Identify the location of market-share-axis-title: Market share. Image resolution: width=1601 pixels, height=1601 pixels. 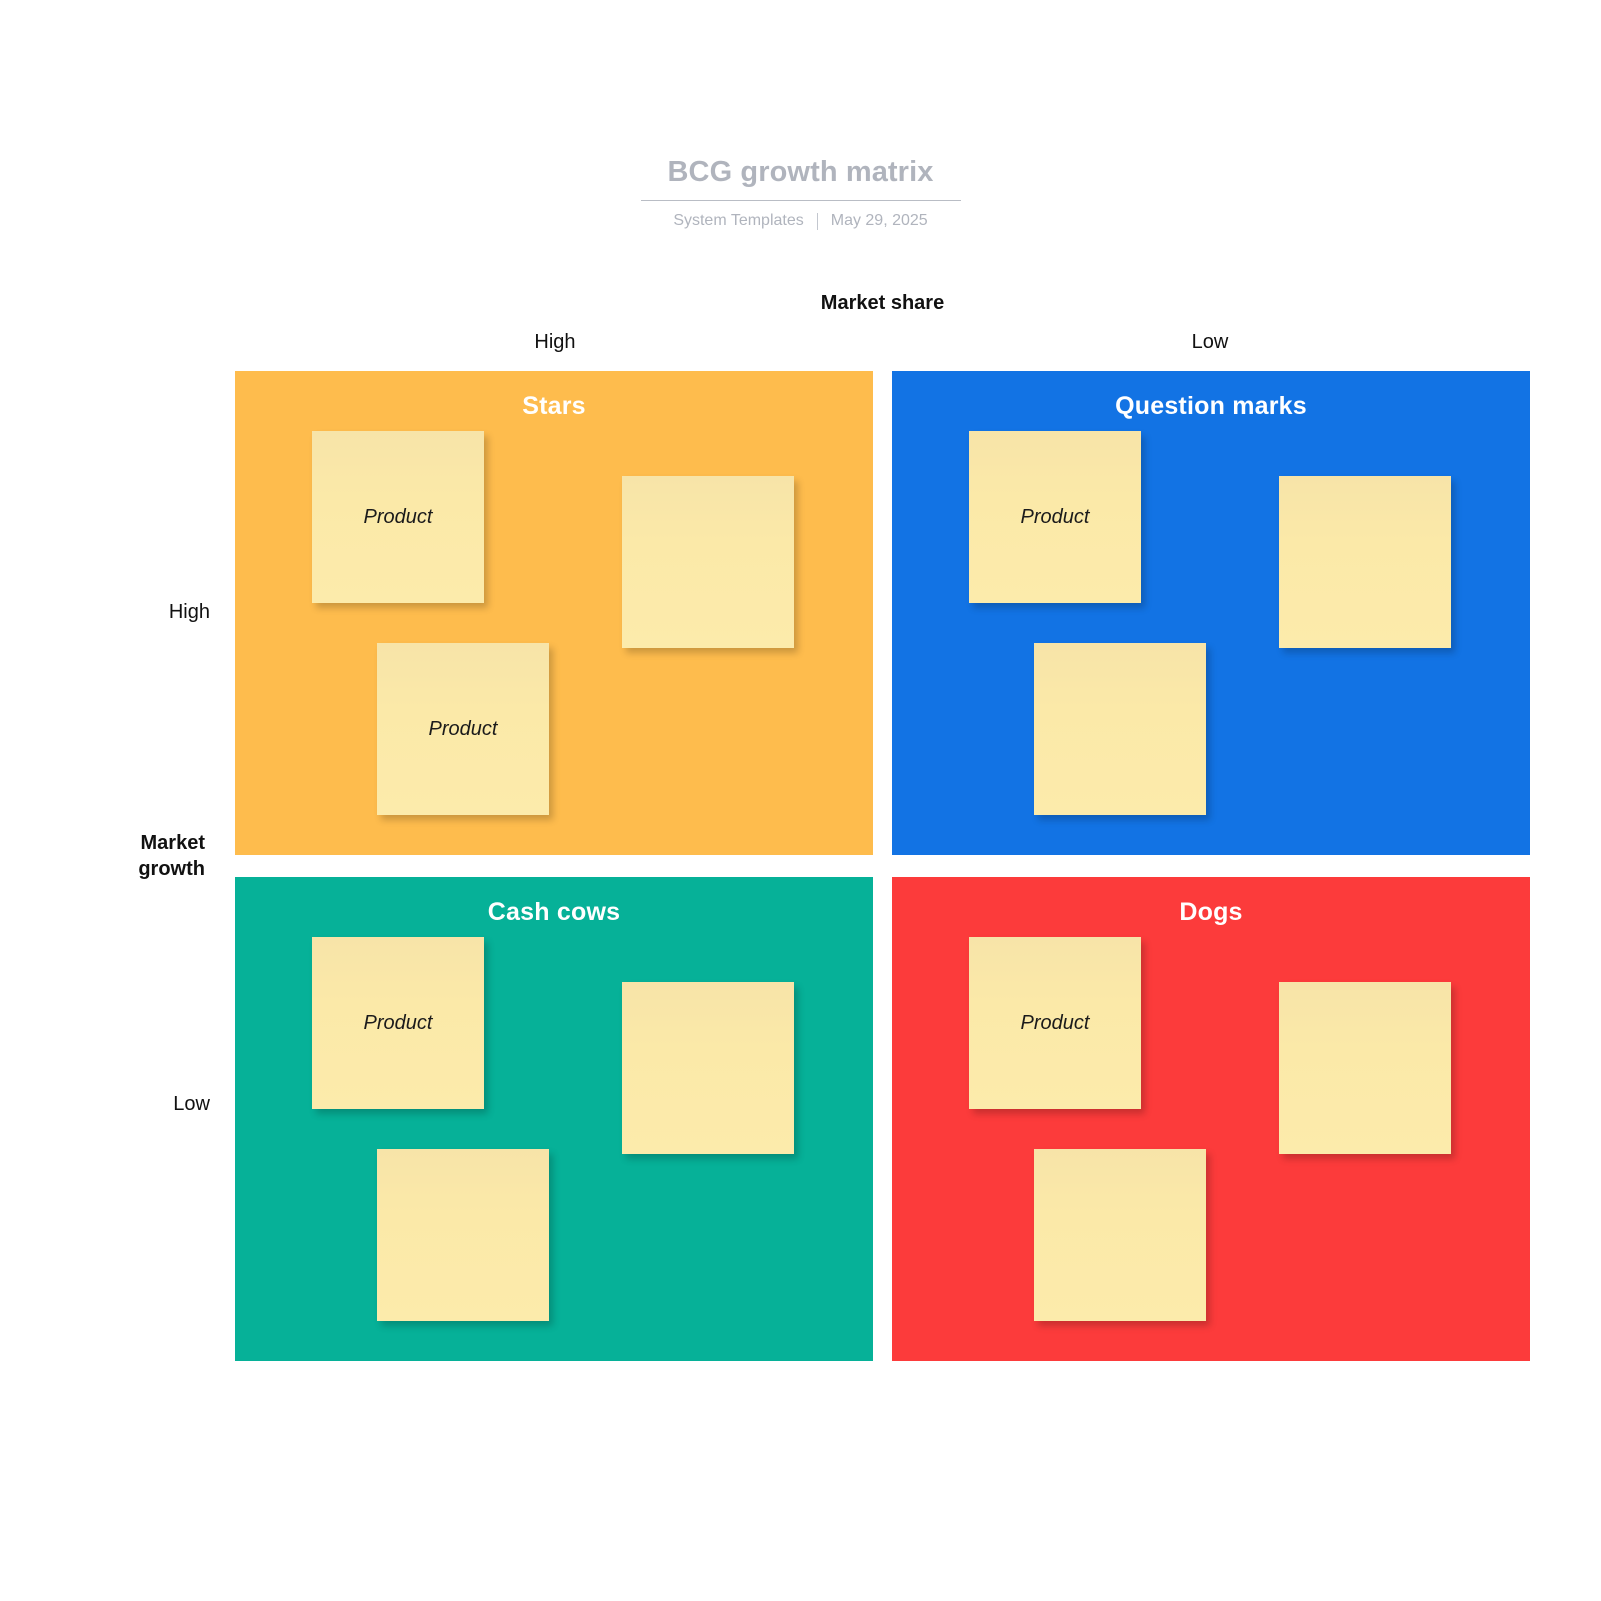
(882, 303).